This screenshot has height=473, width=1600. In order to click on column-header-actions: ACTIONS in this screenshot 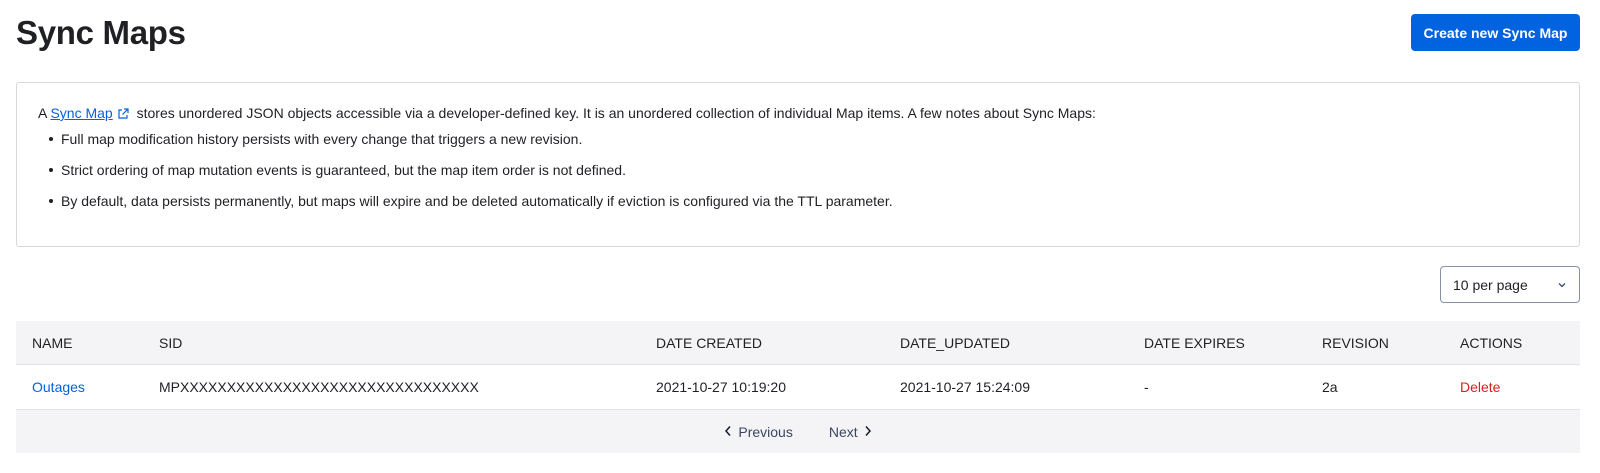, I will do `click(1491, 342)`.